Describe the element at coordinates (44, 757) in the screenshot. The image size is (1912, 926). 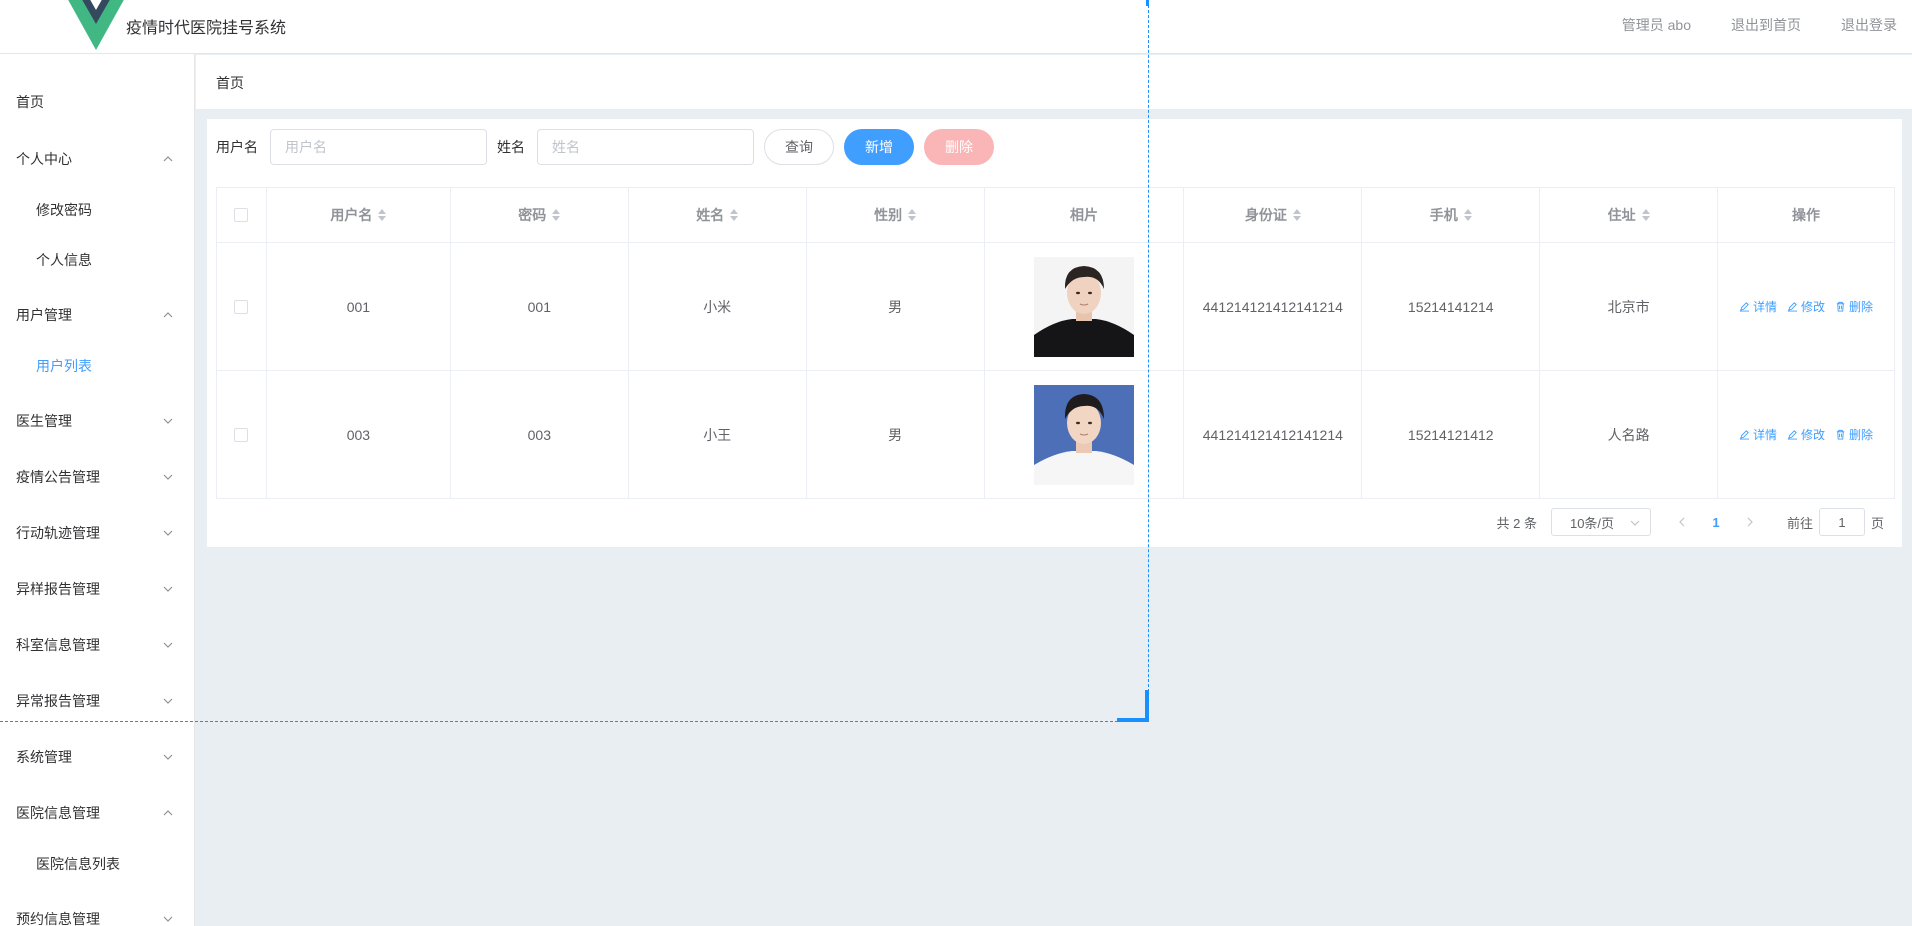
I see `sidebar-item-label: 系统管理` at that location.